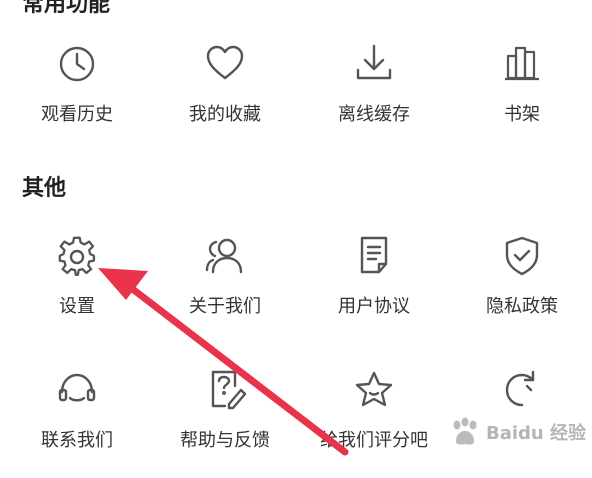 The height and width of the screenshot is (478, 592). What do you see at coordinates (374, 256) in the screenshot?
I see `document-icon` at bounding box center [374, 256].